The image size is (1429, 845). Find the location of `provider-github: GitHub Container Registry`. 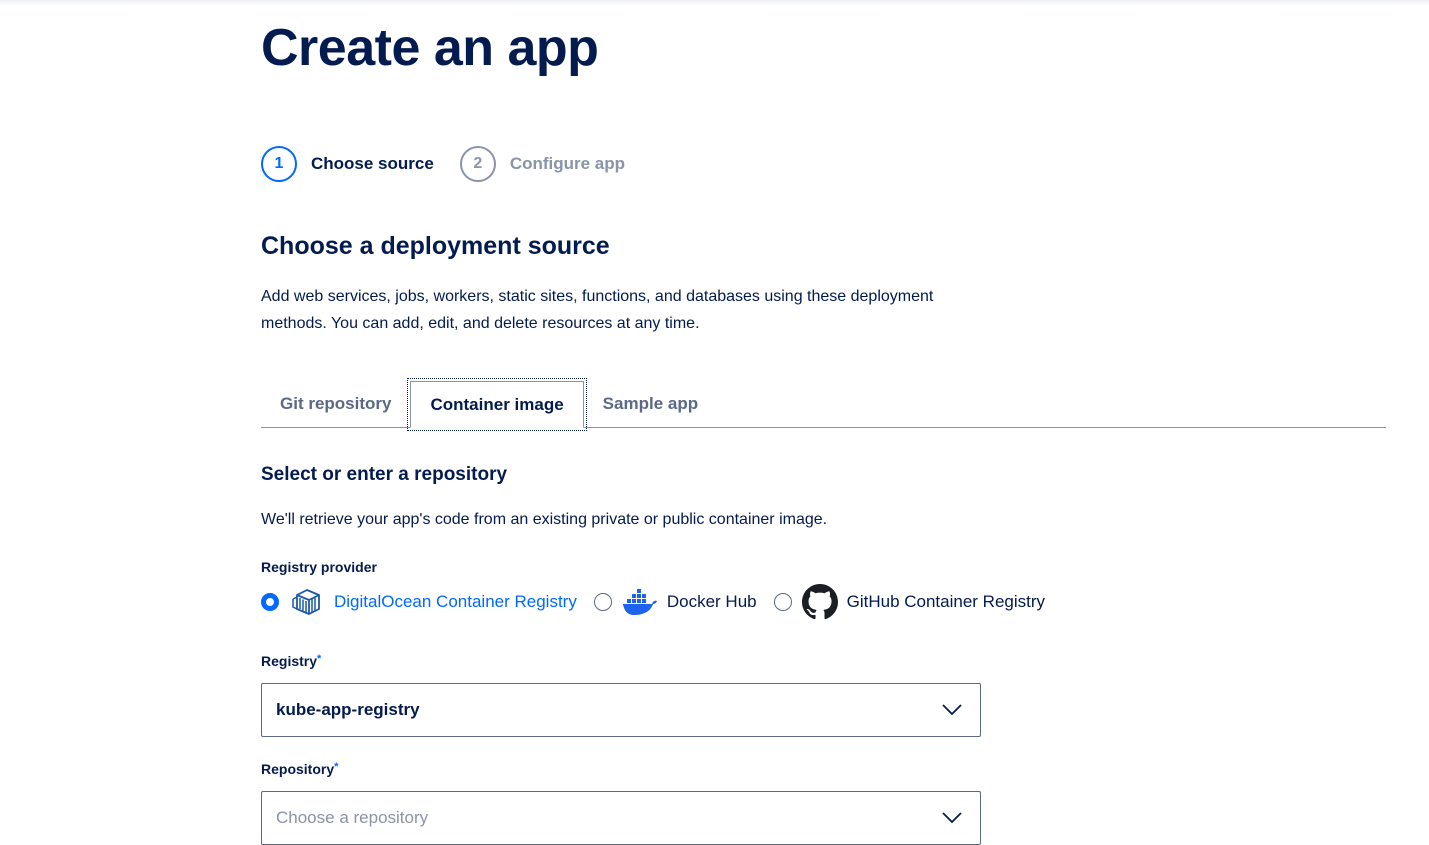

provider-github: GitHub Container Registry is located at coordinates (909, 602).